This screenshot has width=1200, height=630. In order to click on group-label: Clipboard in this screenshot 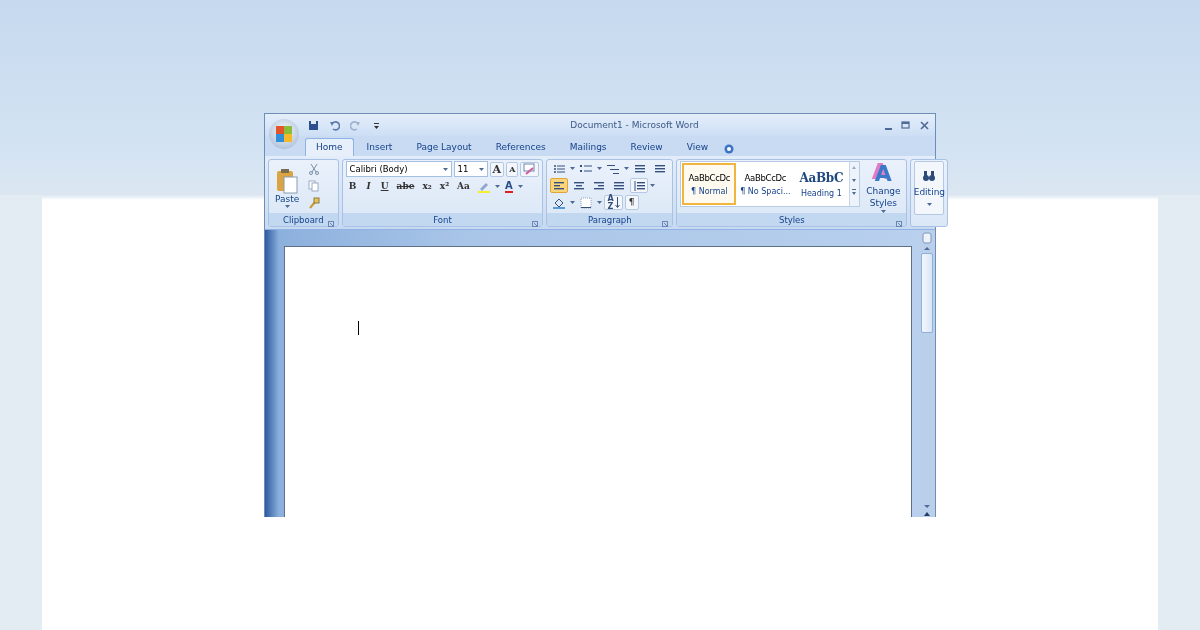, I will do `click(303, 219)`.